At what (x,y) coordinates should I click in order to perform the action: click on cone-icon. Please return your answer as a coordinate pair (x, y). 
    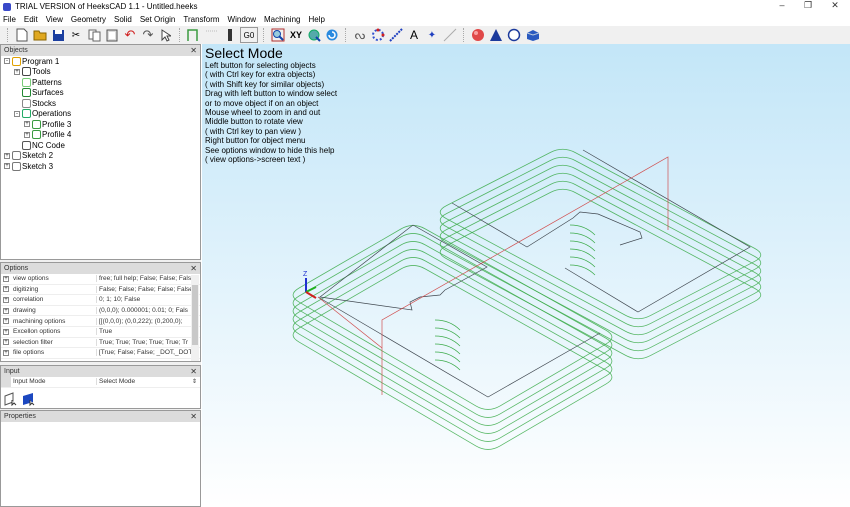
    Looking at the image, I should click on (496, 35).